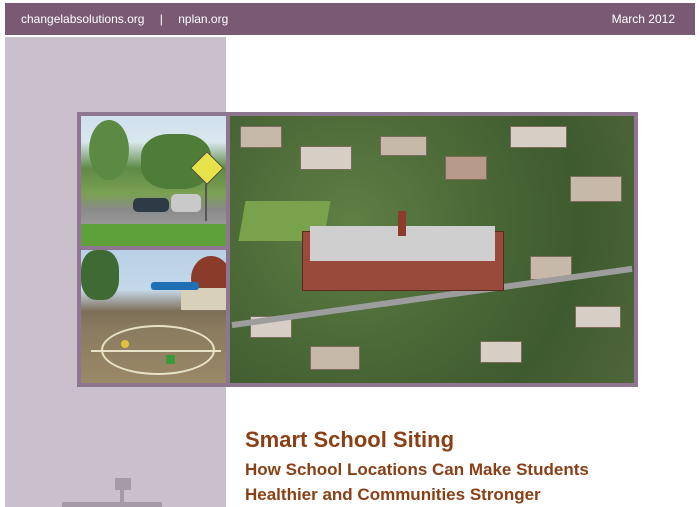 This screenshot has width=700, height=507. What do you see at coordinates (82, 19) in the screenshot?
I see `link-changelabsolutions: changelabsolutions.org` at bounding box center [82, 19].